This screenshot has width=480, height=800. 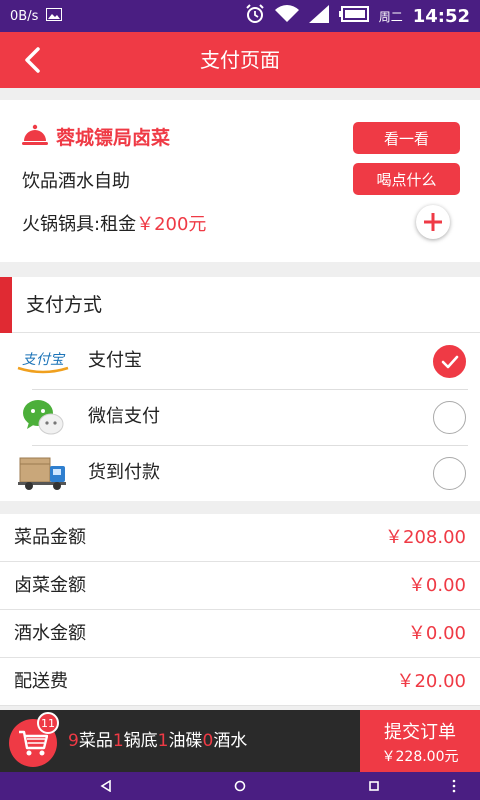 What do you see at coordinates (64, 305) in the screenshot?
I see `payment-method-title: 支付方式` at bounding box center [64, 305].